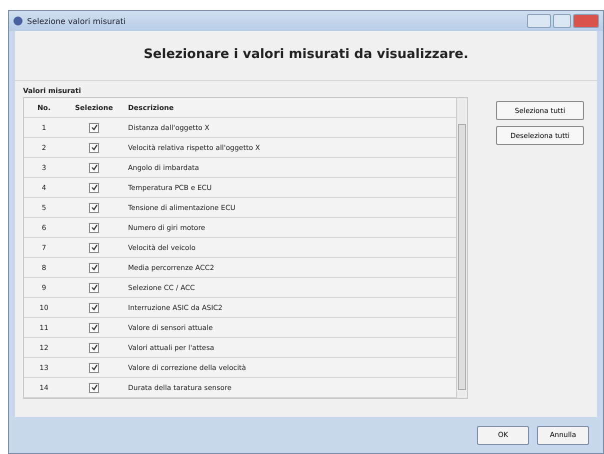 This screenshot has height=454, width=604. I want to click on dialog-heading: Selezionare i valori misurati da visualizzare., so click(306, 56).